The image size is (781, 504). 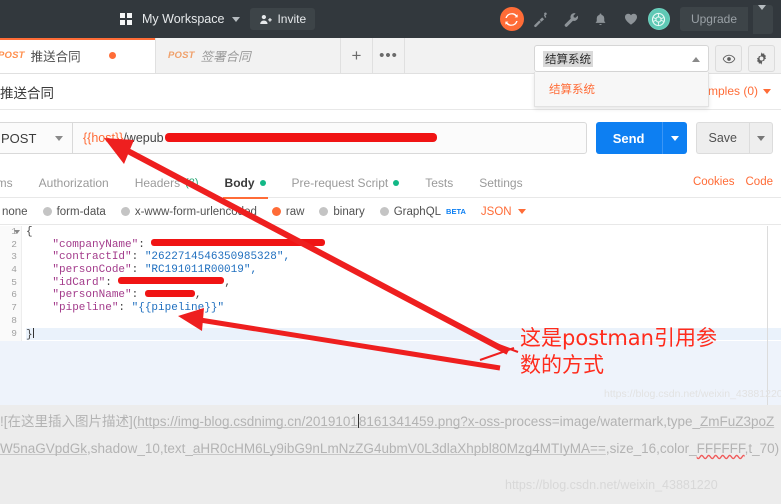 What do you see at coordinates (562, 365) in the screenshot?
I see `annotation-line-2: 数的方式` at bounding box center [562, 365].